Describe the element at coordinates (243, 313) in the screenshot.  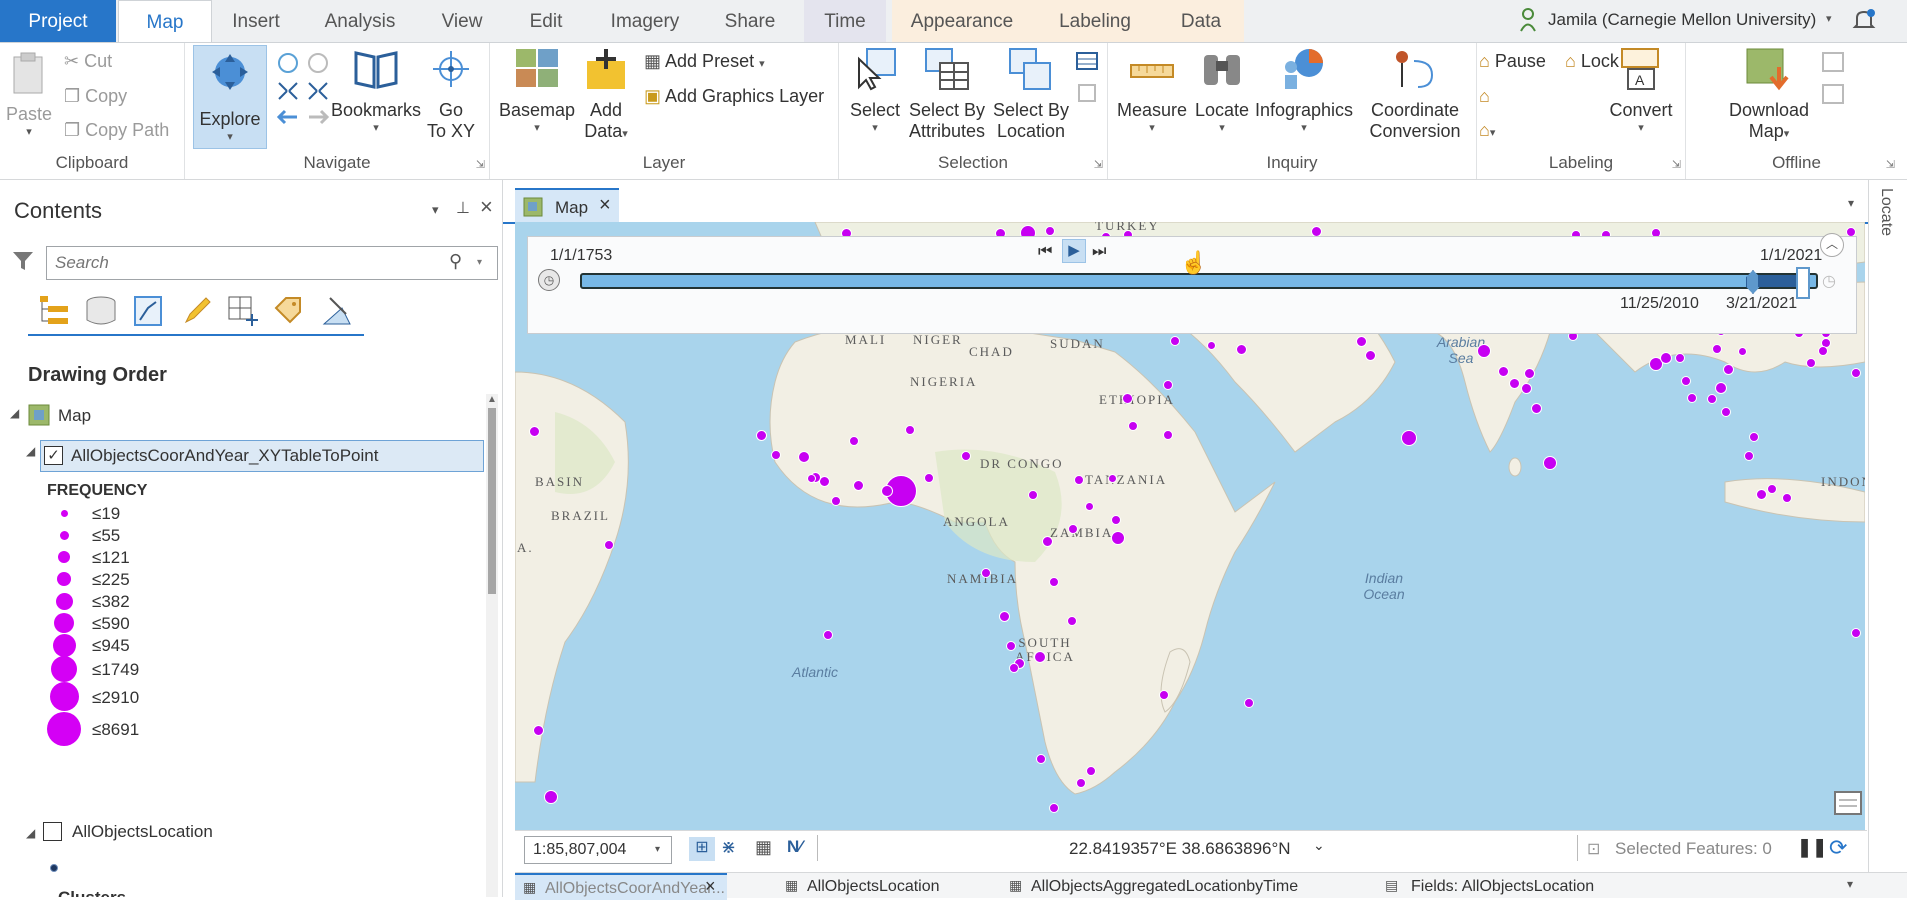
I see `list-by-snapping-icon` at that location.